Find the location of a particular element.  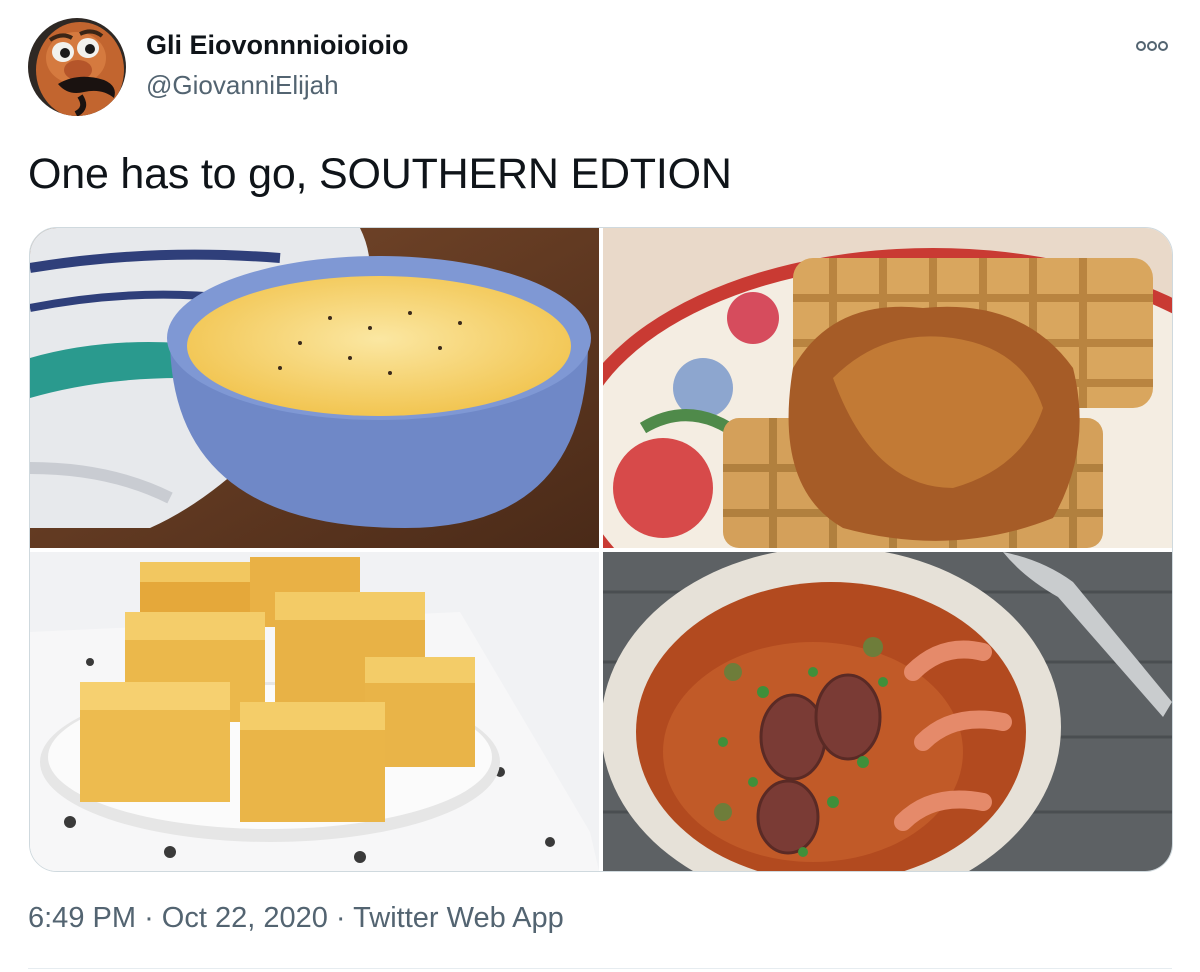

author-handle: @GiovanniElijah is located at coordinates (242, 85).